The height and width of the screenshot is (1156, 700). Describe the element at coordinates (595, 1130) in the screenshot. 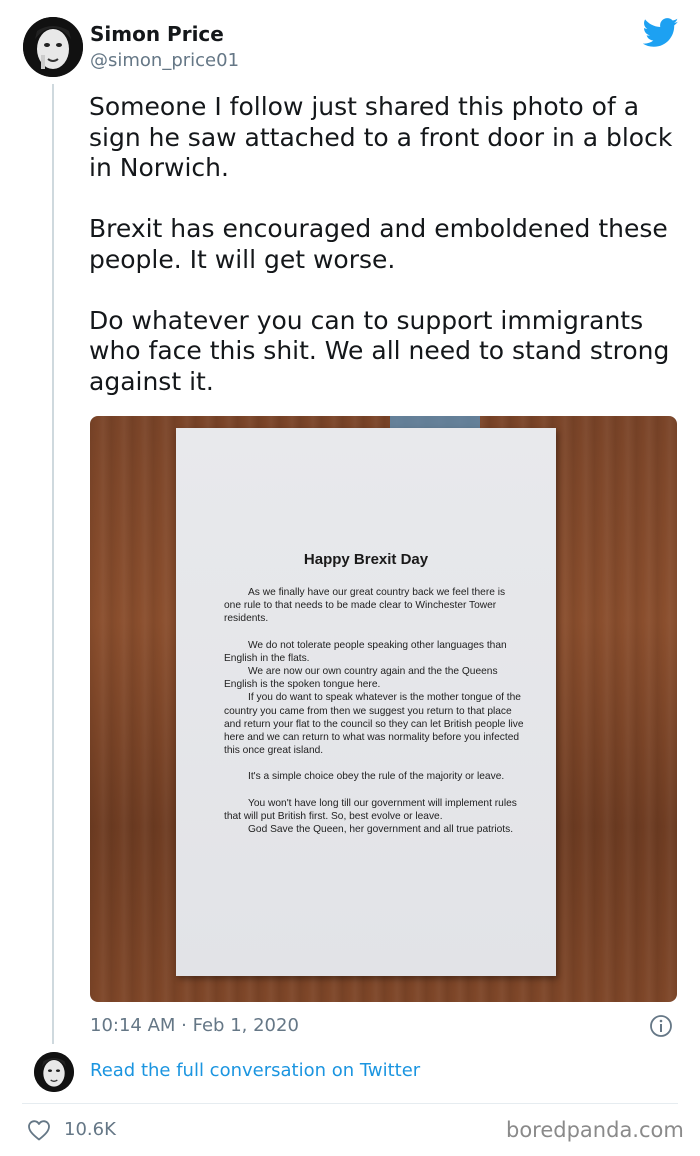

I see `watermark: boredpanda.com` at that location.